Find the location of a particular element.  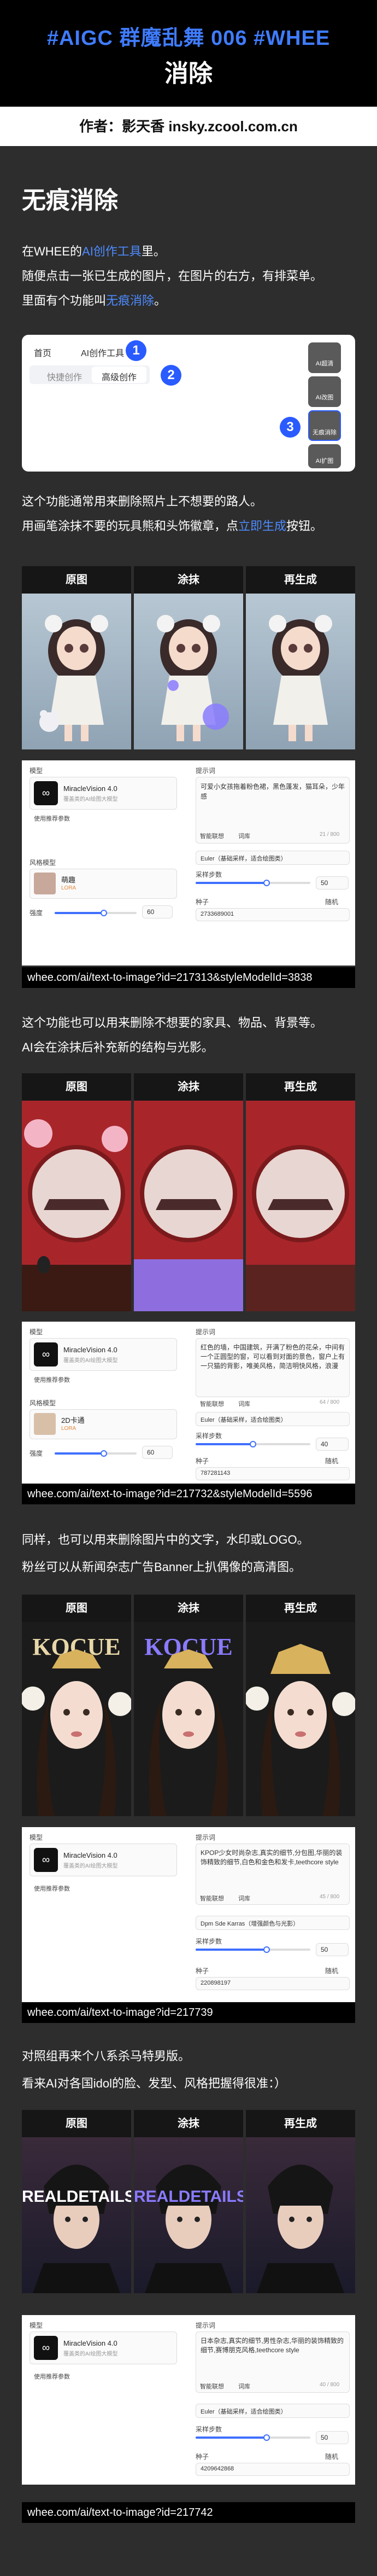

generate-now-link: 立即生成 is located at coordinates (262, 526).